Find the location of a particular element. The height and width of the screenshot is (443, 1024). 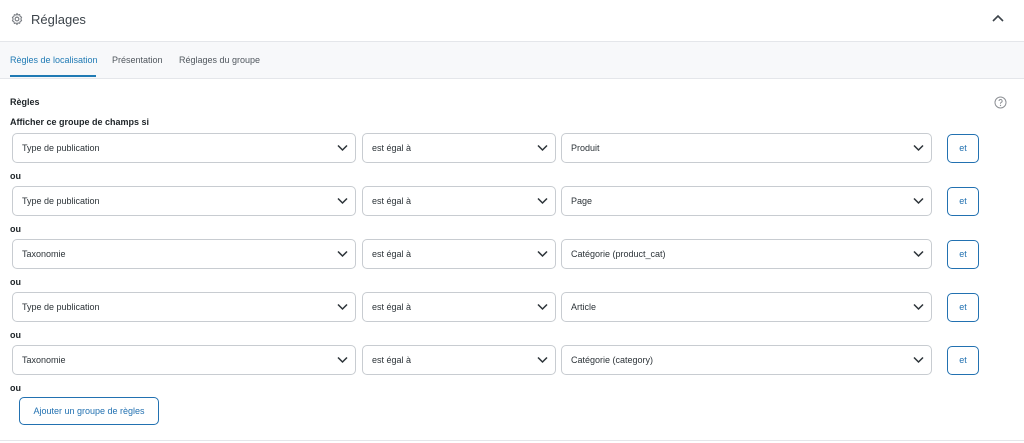

gear-icon is located at coordinates (17, 19).